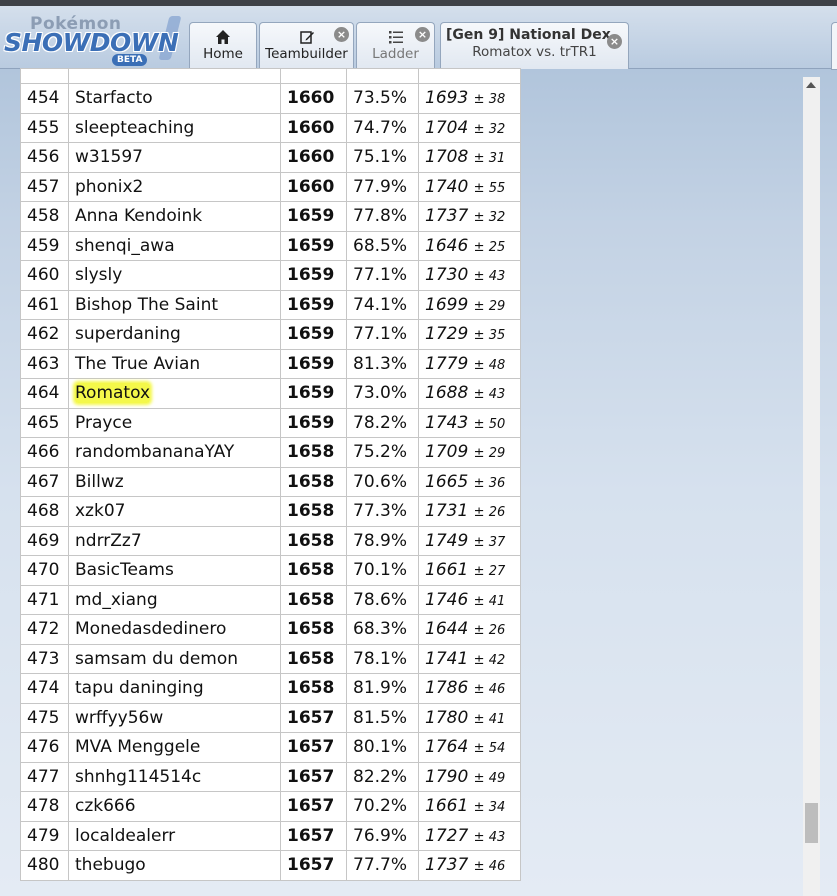 The width and height of the screenshot is (837, 896). What do you see at coordinates (469, 76) in the screenshot?
I see `glicko-cell` at bounding box center [469, 76].